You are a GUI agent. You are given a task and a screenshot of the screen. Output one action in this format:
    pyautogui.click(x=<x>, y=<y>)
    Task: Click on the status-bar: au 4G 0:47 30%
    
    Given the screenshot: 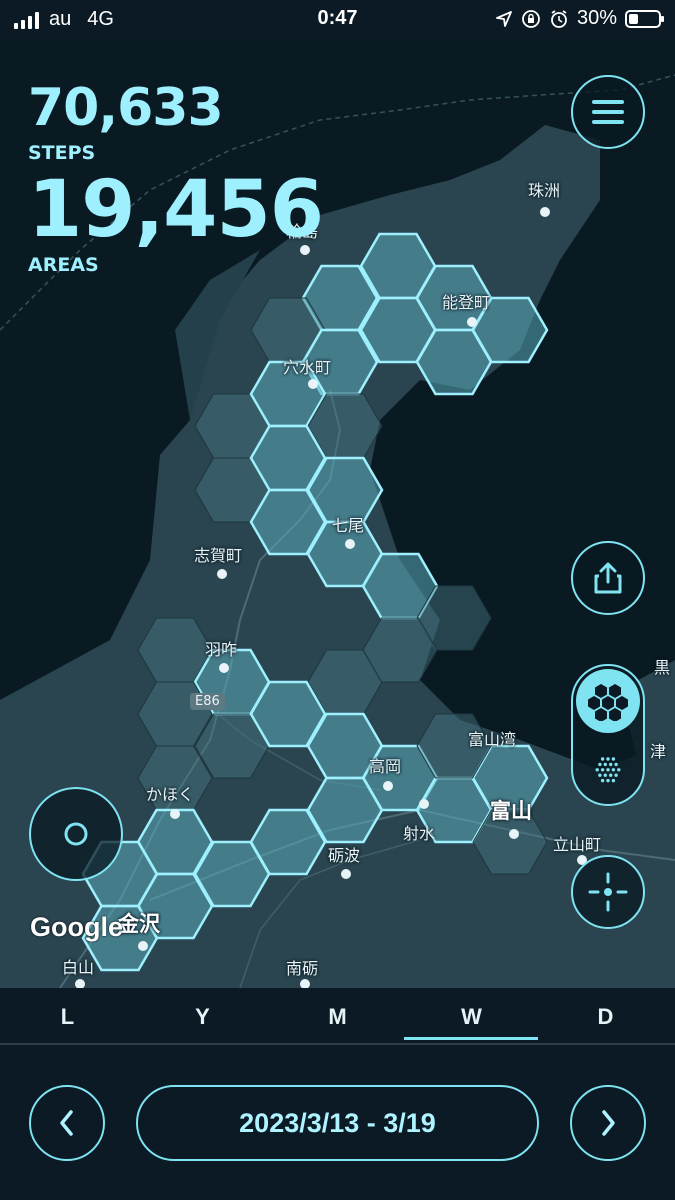 What is the action you would take?
    pyautogui.click(x=337, y=19)
    